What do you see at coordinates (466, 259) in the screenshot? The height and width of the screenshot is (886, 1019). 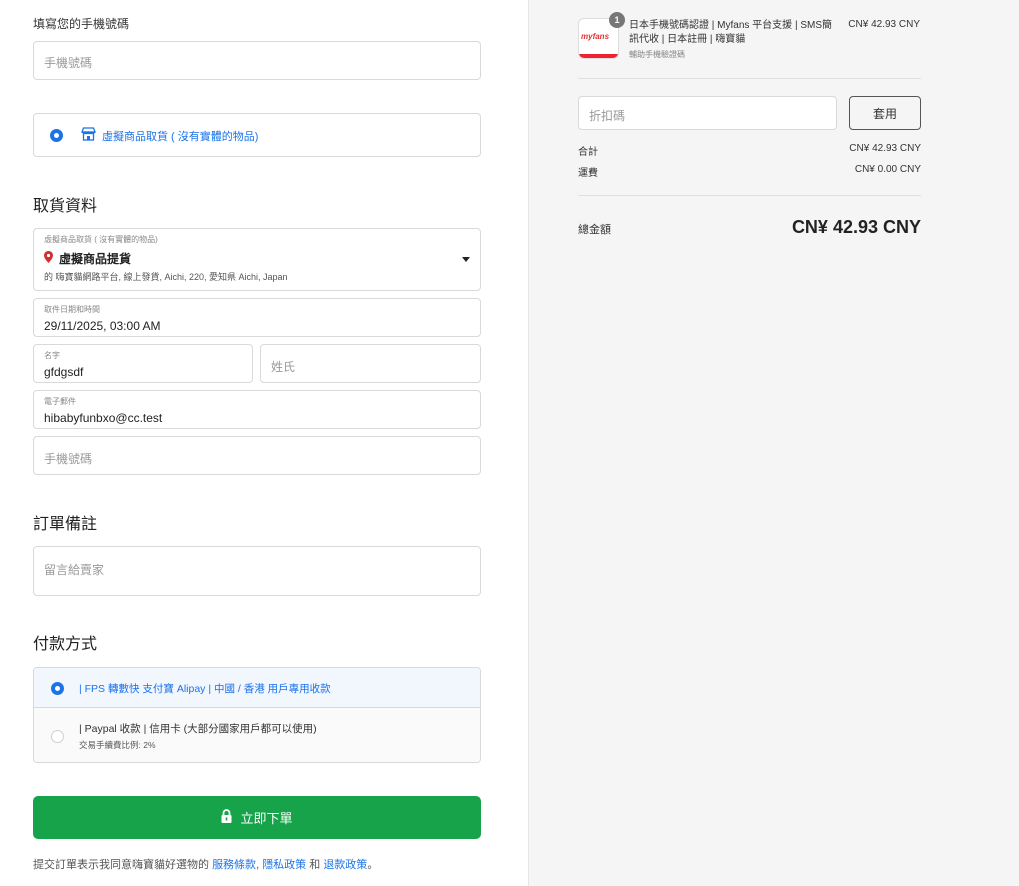 I see `dropdown-caret-icon` at bounding box center [466, 259].